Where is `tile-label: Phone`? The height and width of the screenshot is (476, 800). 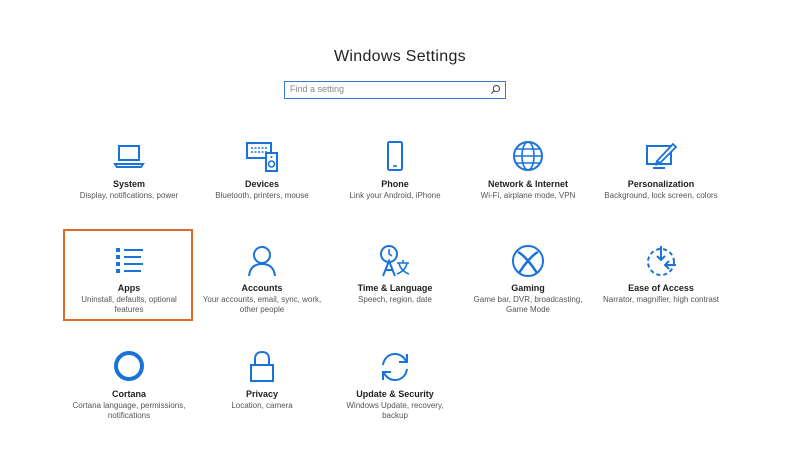
tile-label: Phone is located at coordinates (395, 184).